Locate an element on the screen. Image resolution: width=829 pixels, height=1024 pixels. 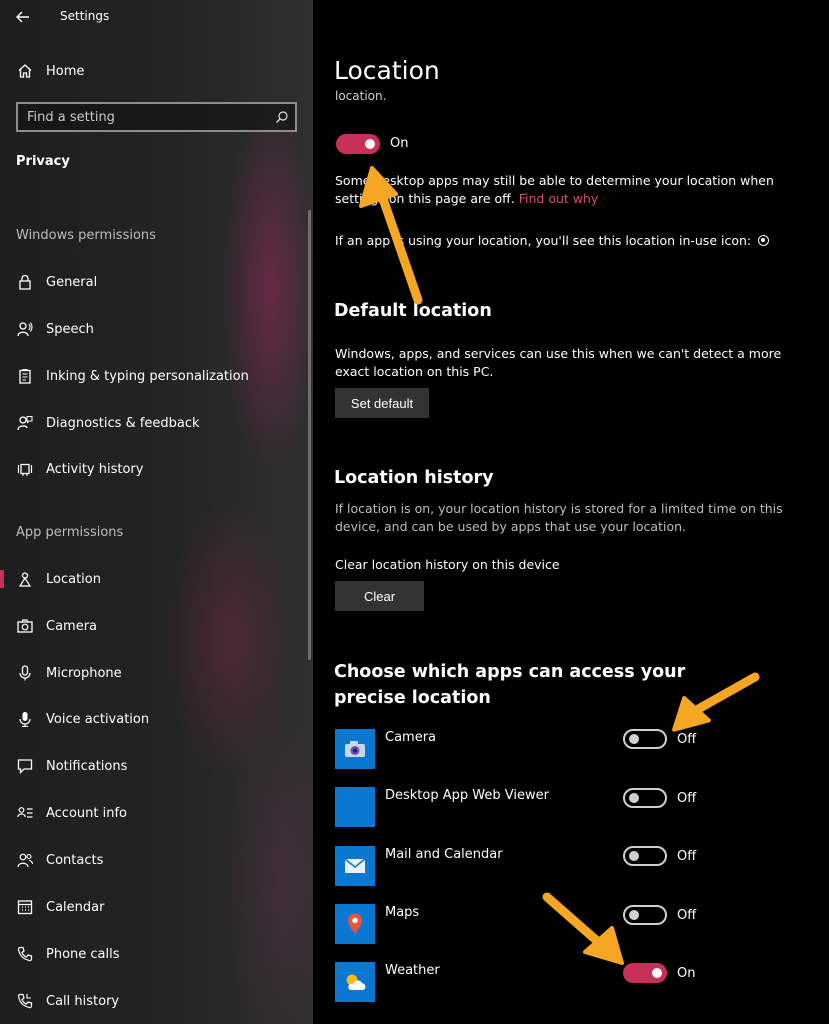
camera-icon is located at coordinates (25, 626).